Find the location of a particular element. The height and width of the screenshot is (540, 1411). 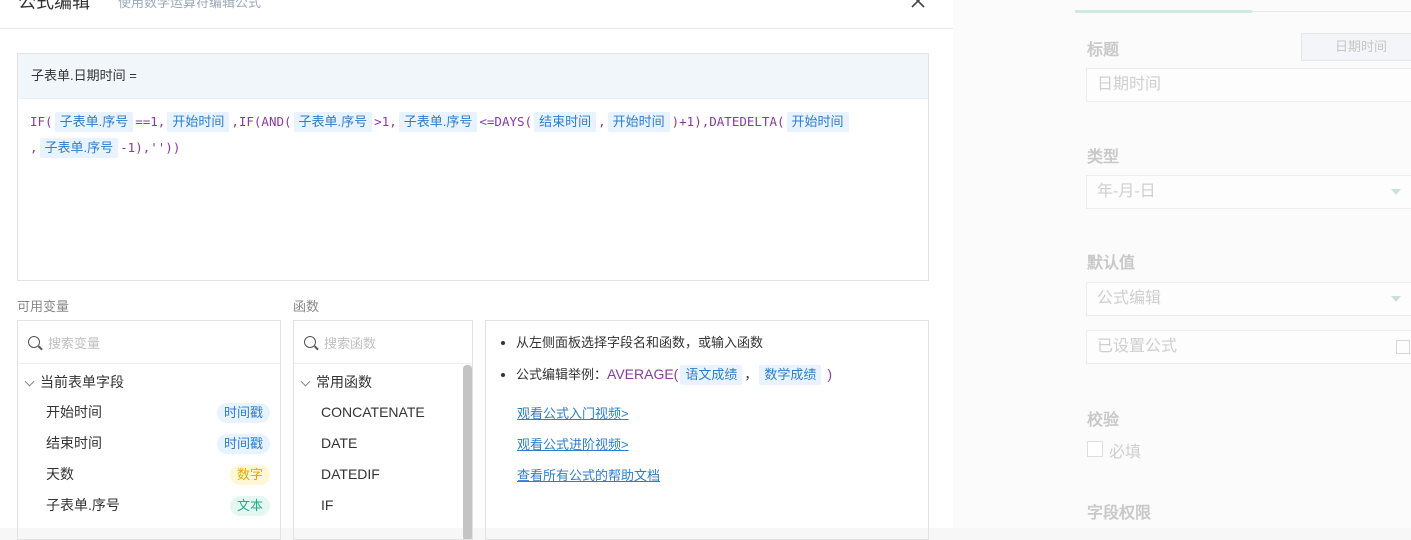

functions-search is located at coordinates (383, 342).